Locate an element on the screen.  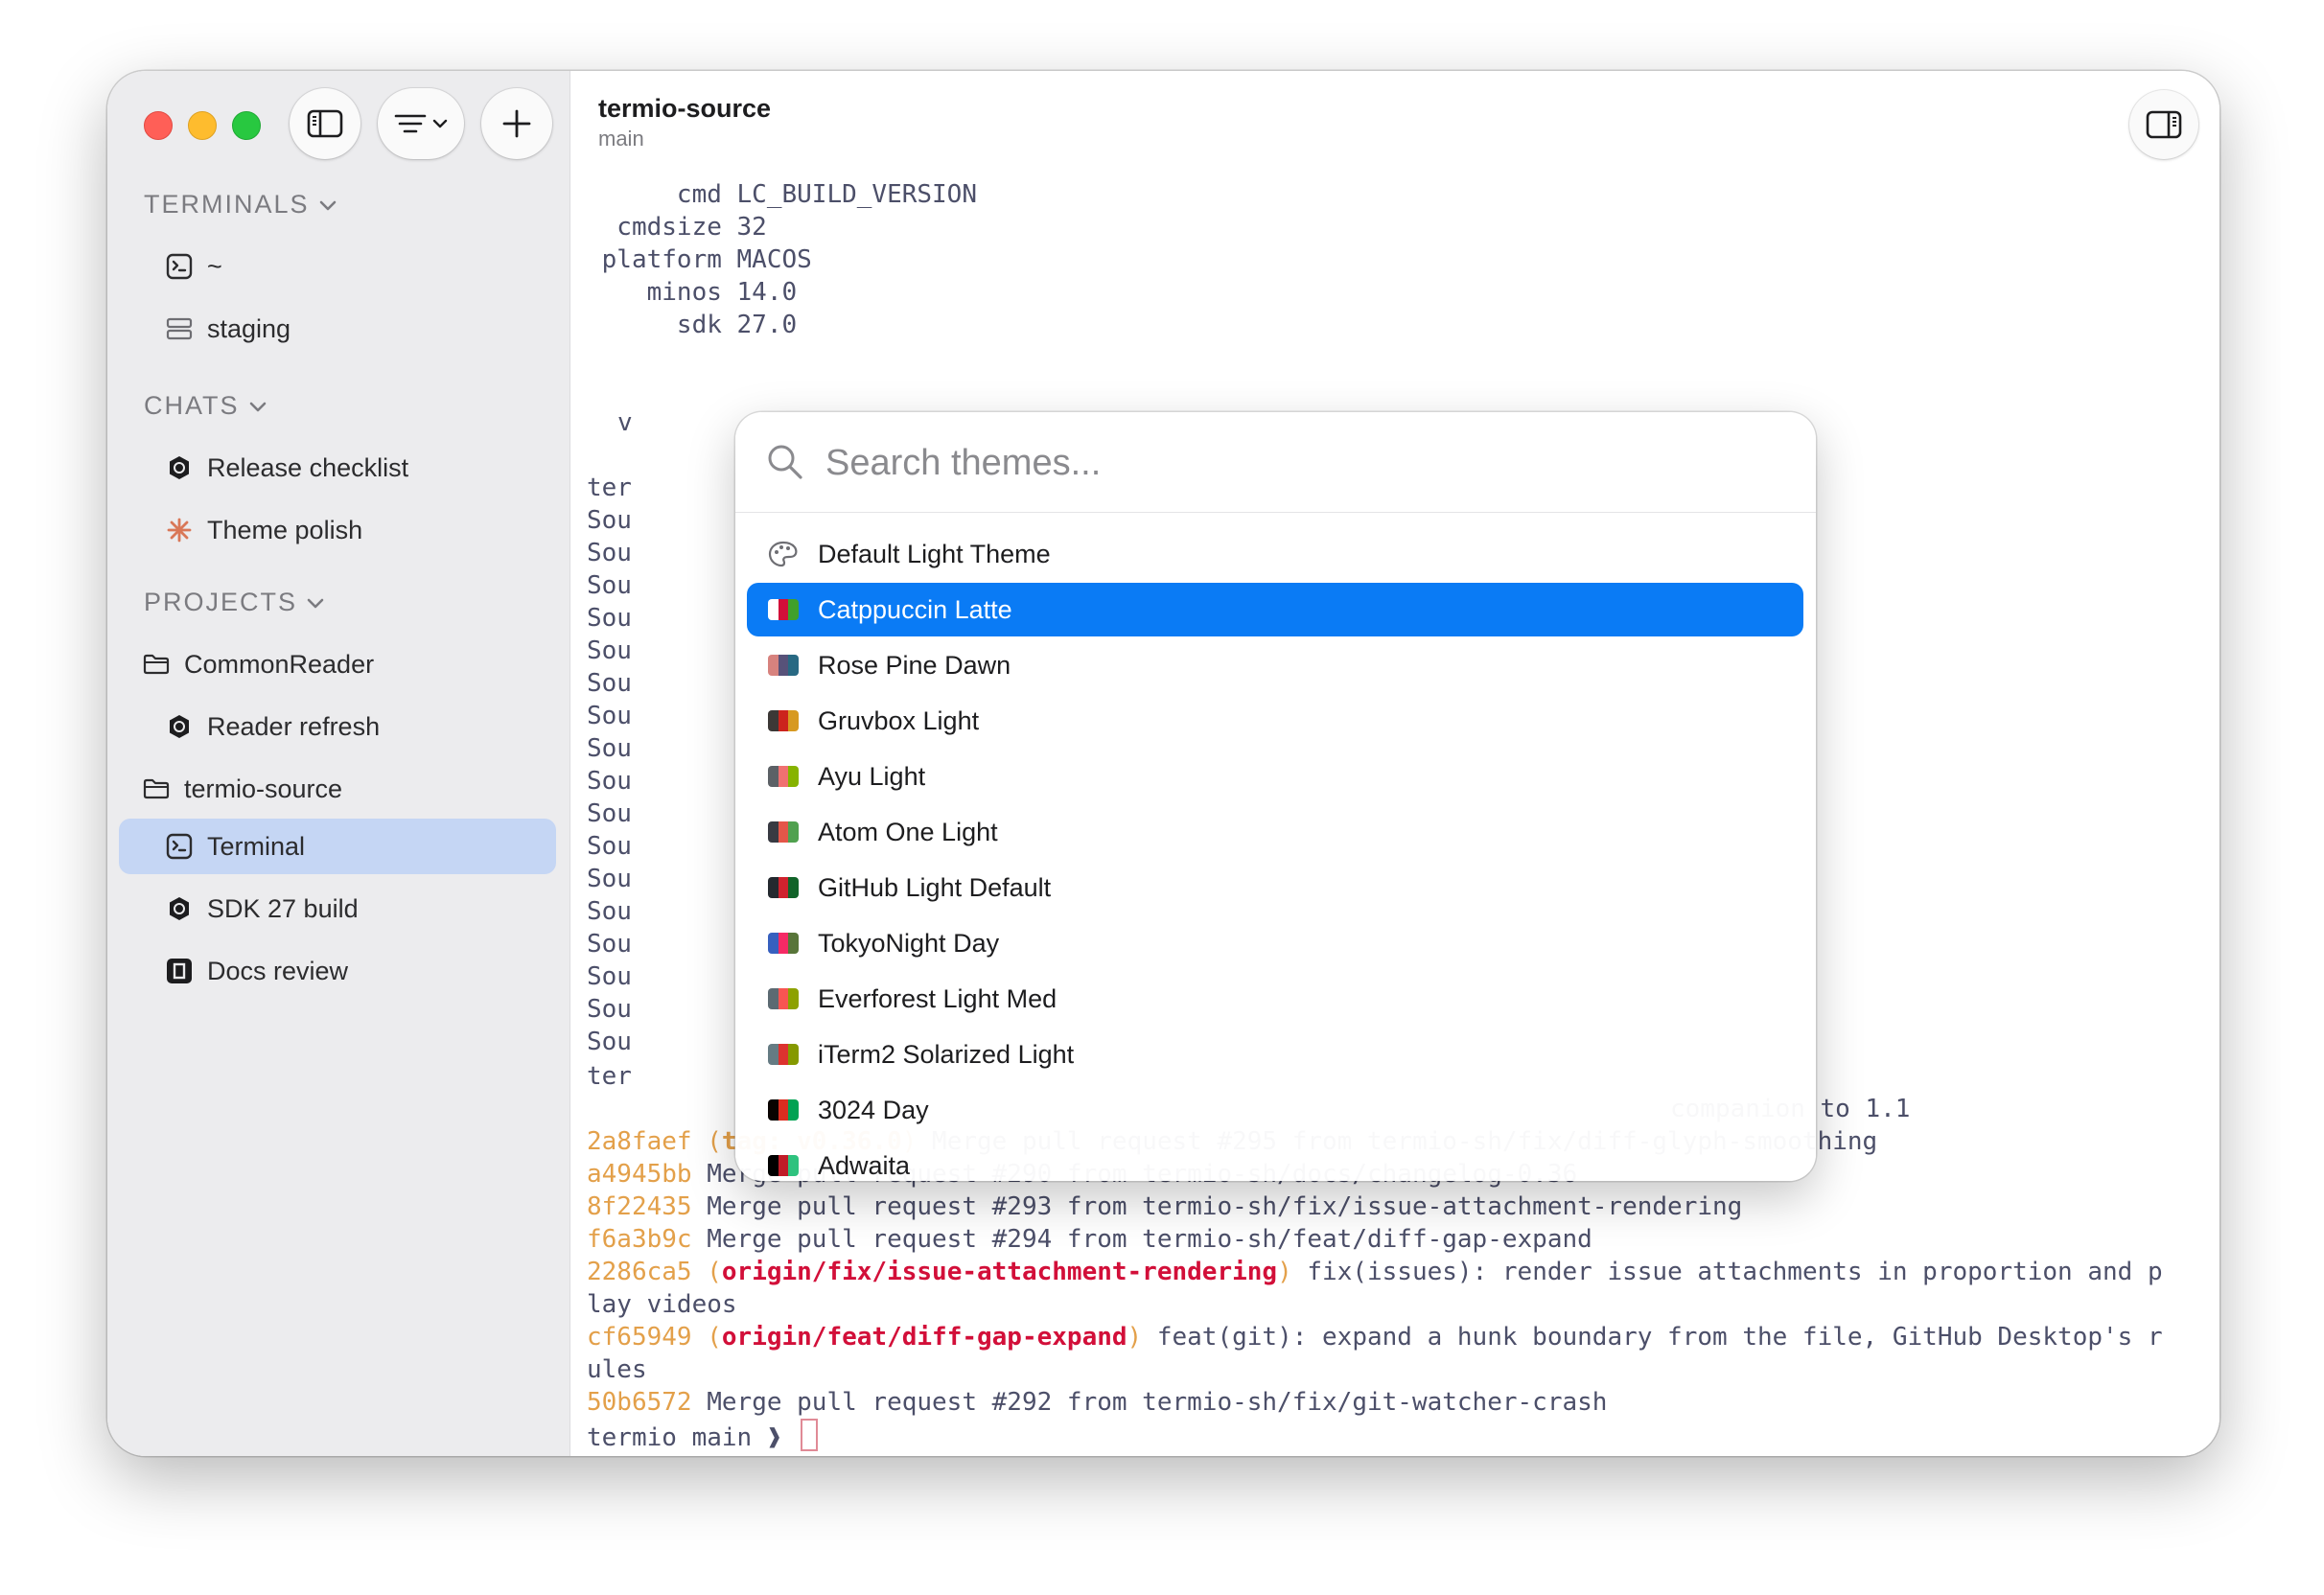
minimize-window-button is located at coordinates (202, 125).